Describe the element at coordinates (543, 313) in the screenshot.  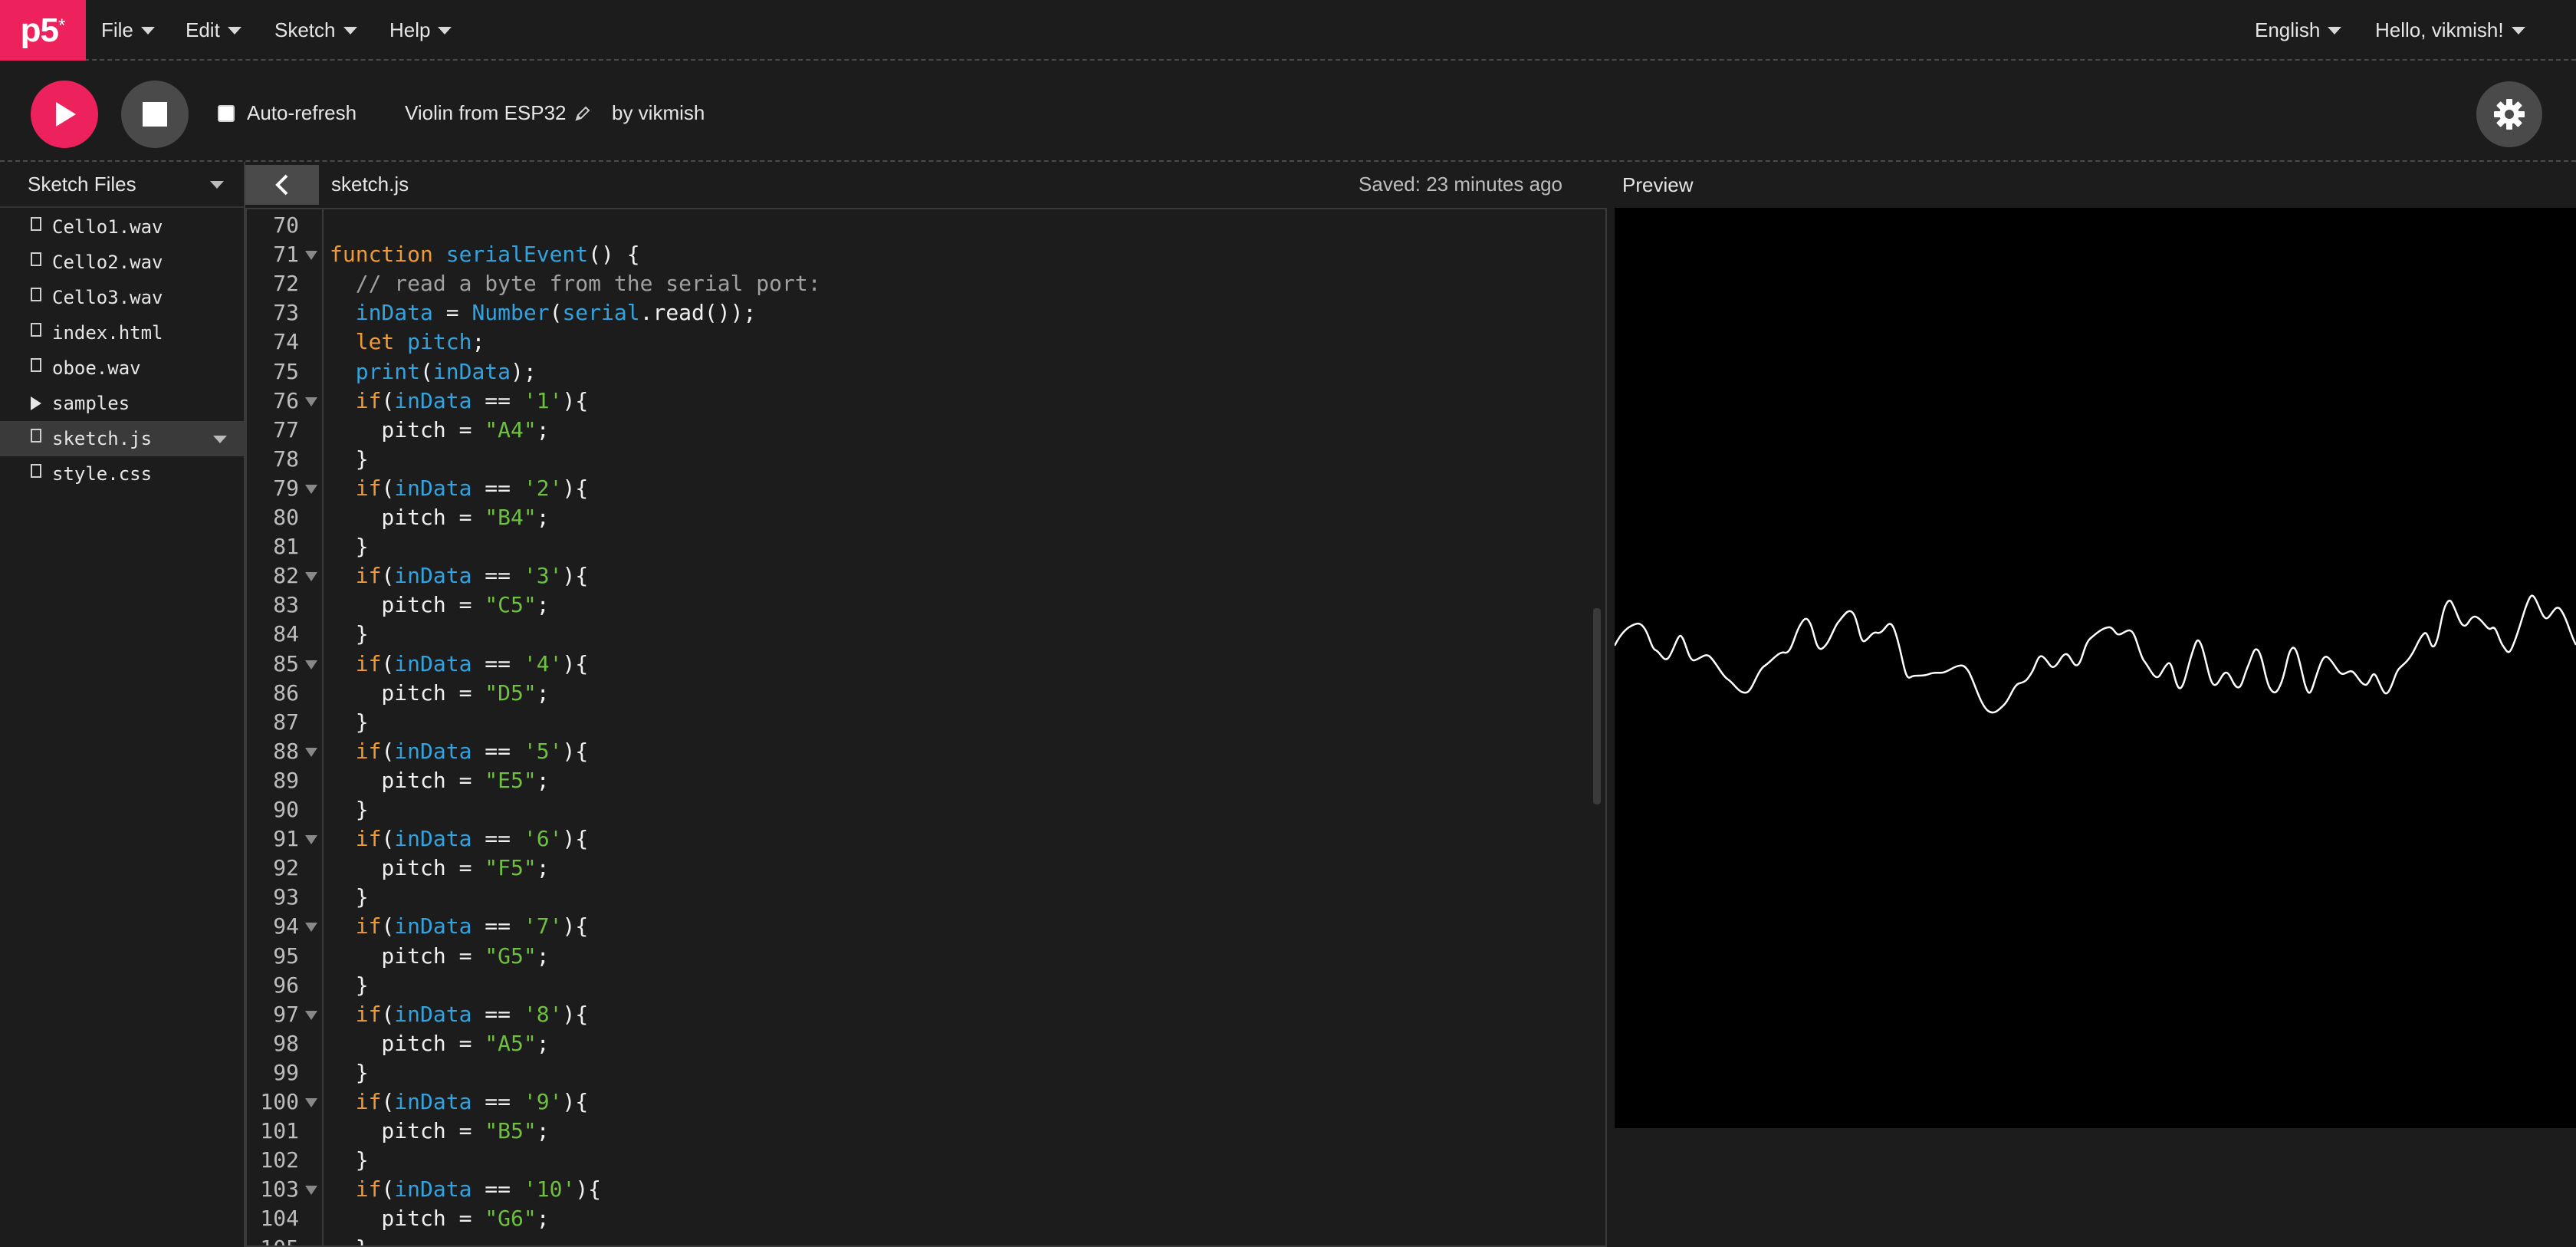
I see `code-line: inData = Number(serial.read());` at that location.